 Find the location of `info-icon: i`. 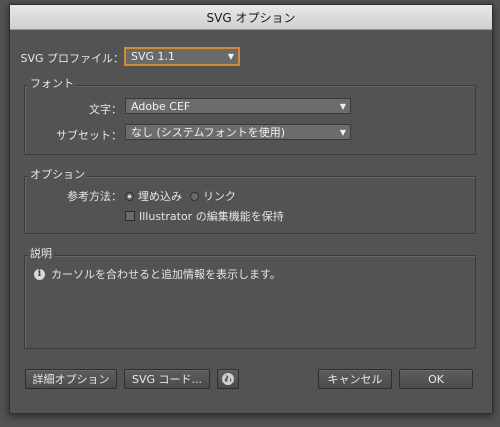

info-icon: i is located at coordinates (39, 274).